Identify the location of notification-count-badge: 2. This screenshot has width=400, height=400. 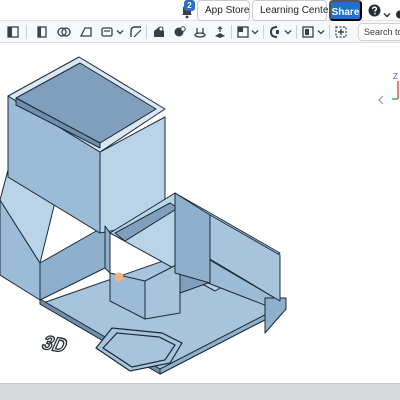
(189, 5).